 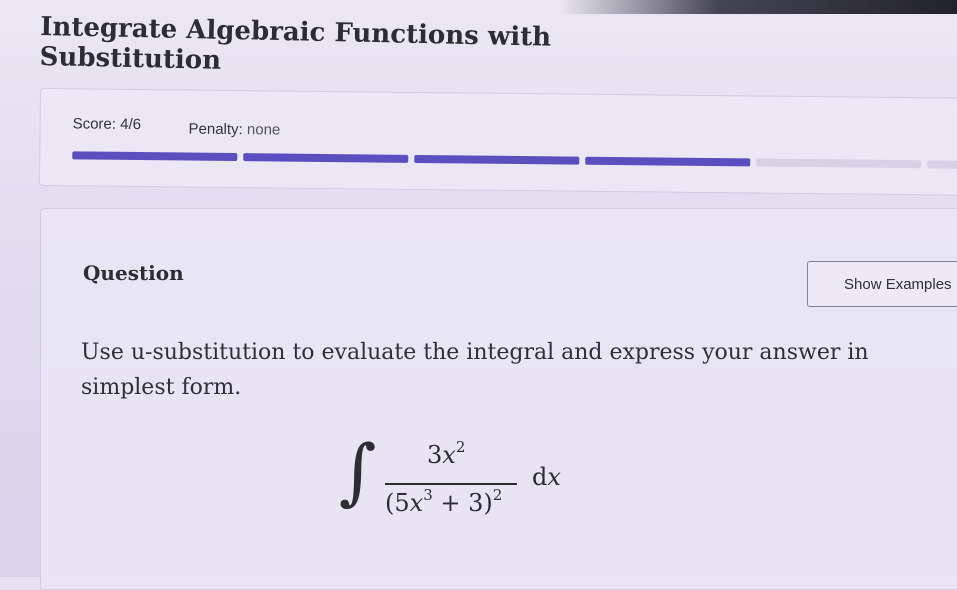 I want to click on score-label: Score: 4/6, so click(x=107, y=124).